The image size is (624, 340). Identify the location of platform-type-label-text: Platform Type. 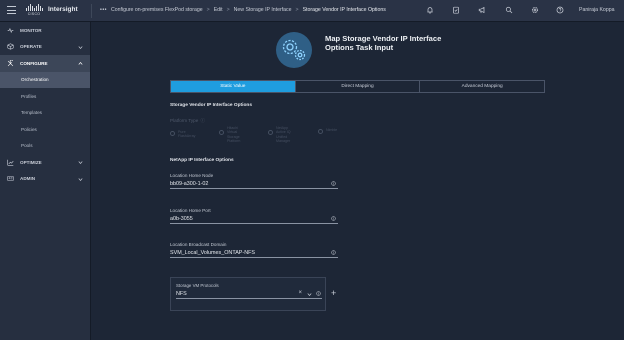
(184, 120).